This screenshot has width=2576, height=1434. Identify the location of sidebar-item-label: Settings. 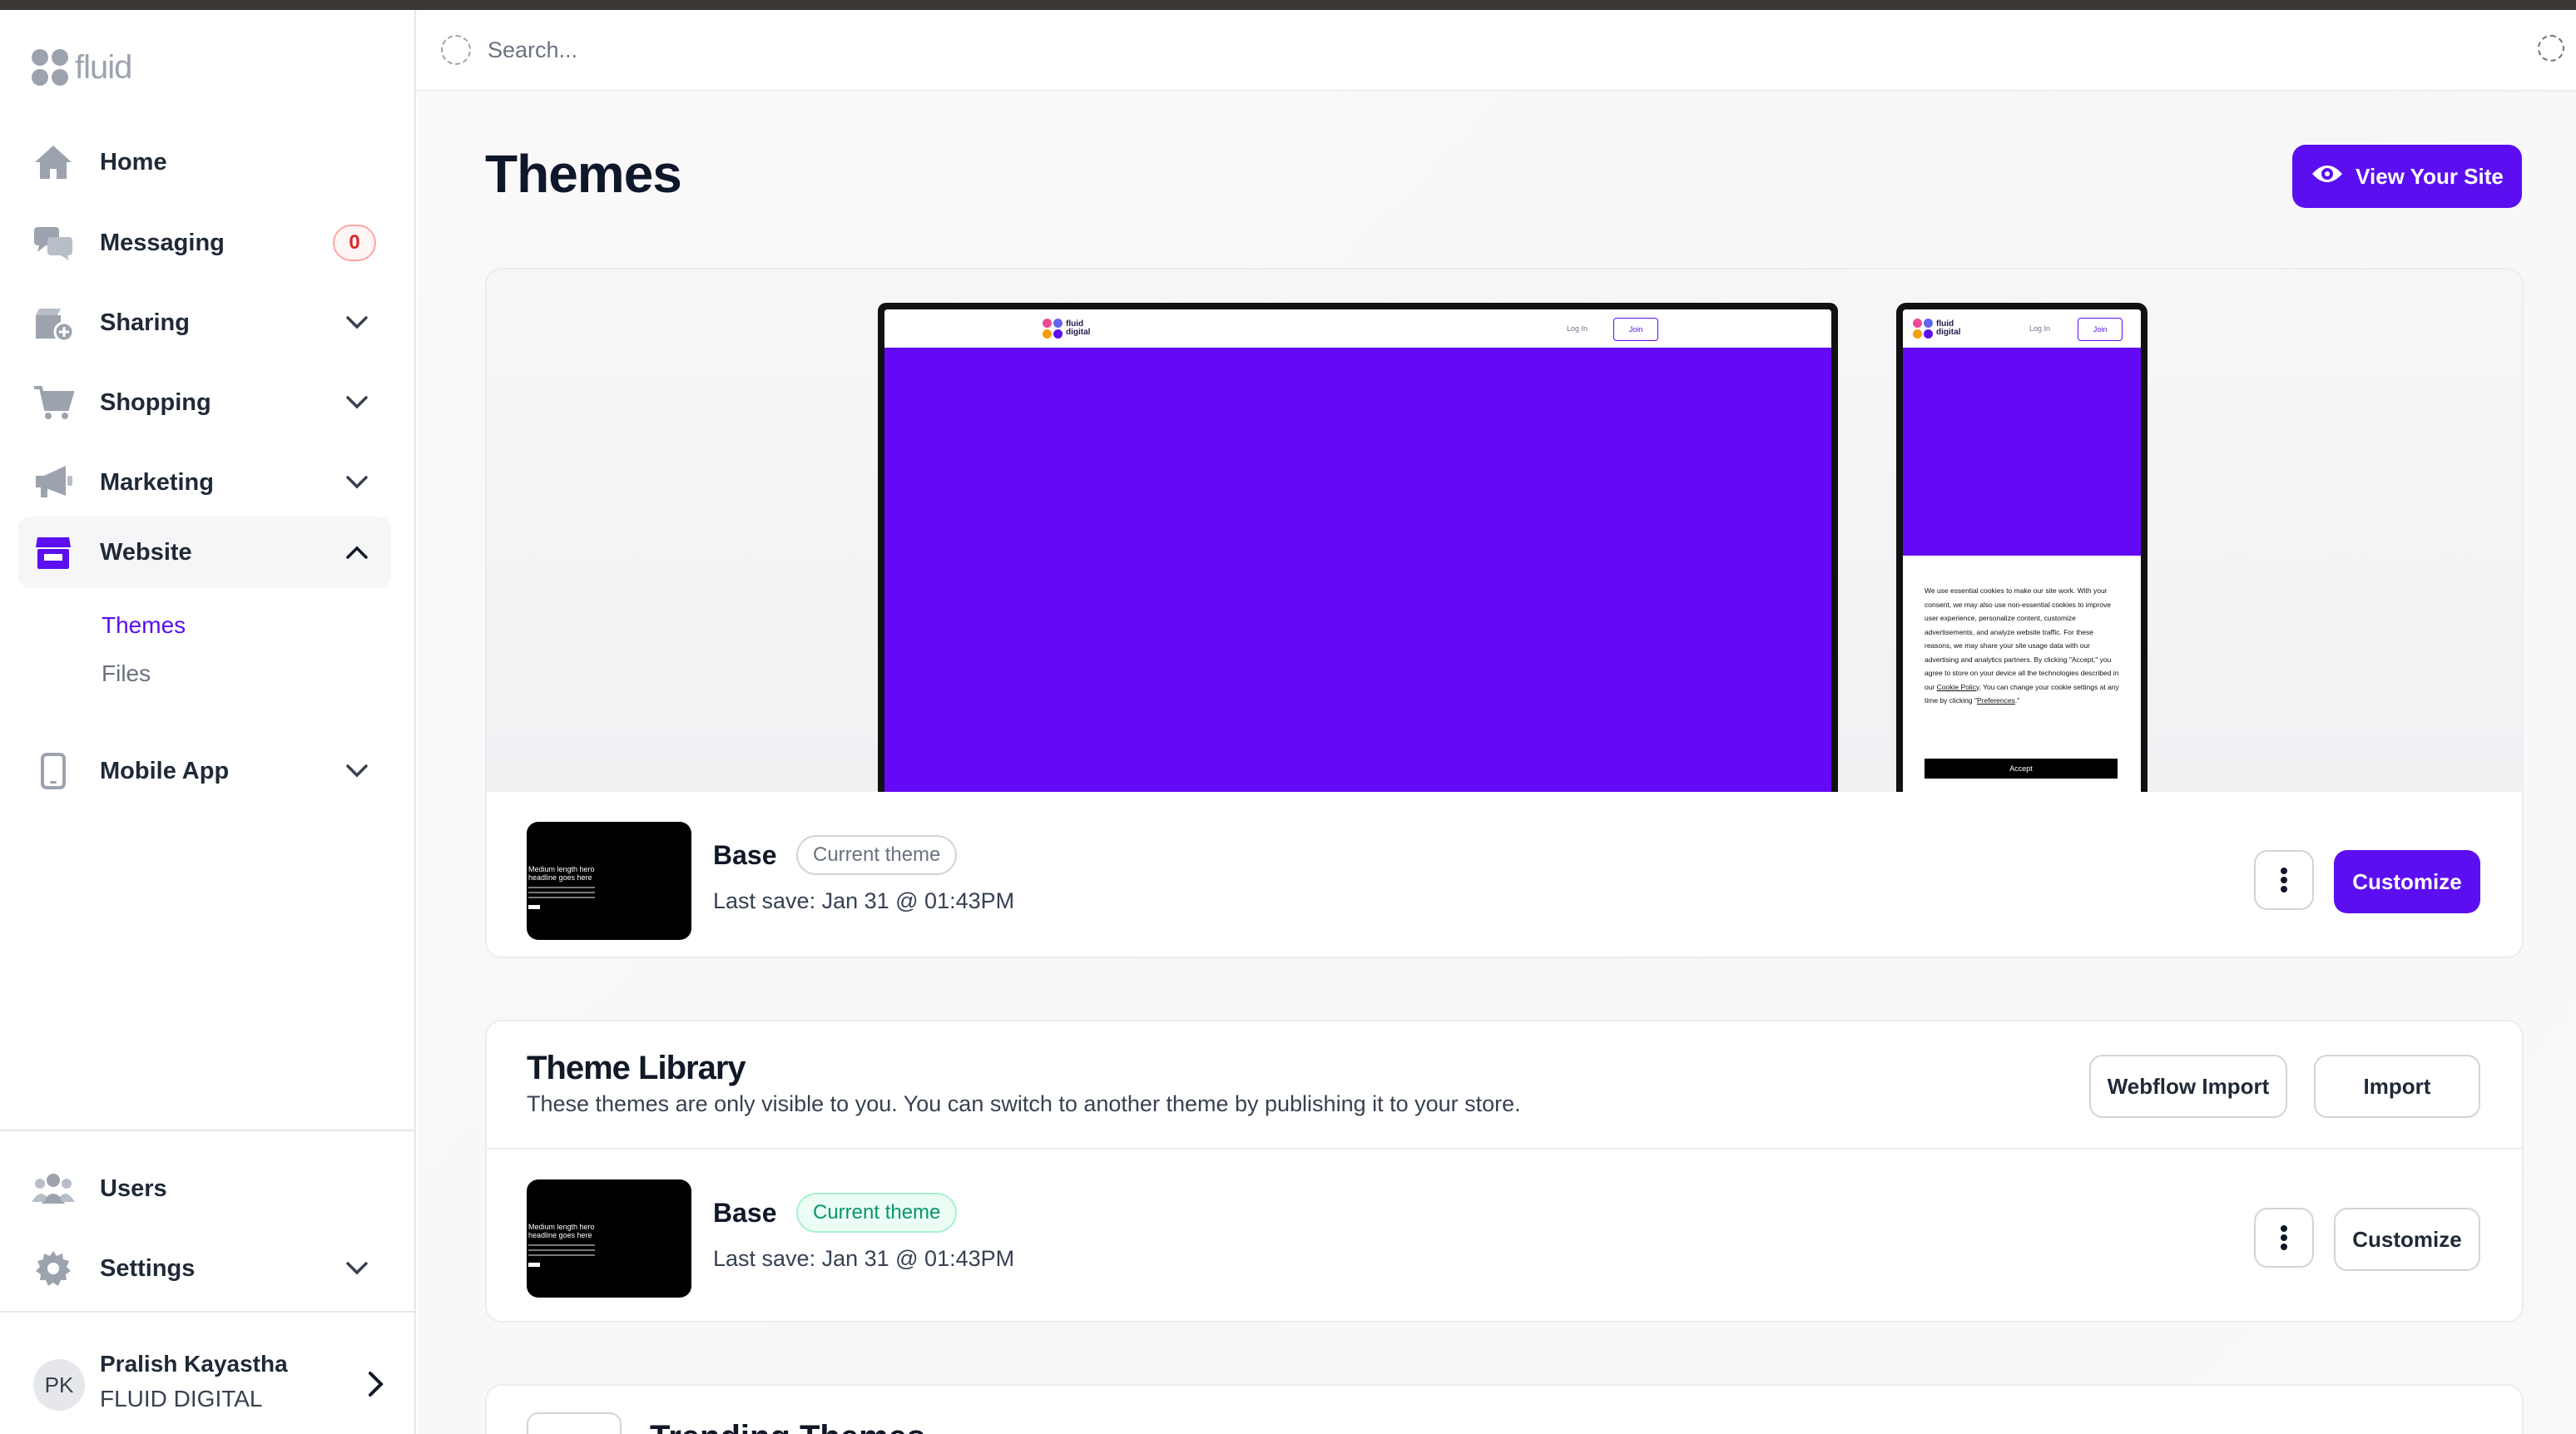
(148, 1268).